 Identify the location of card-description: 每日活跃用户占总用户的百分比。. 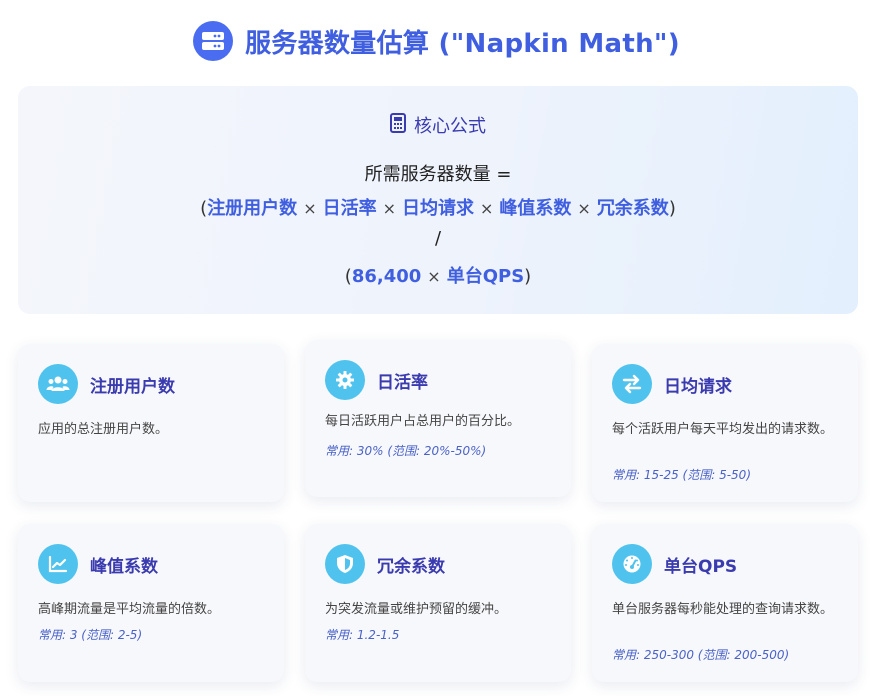
(423, 421).